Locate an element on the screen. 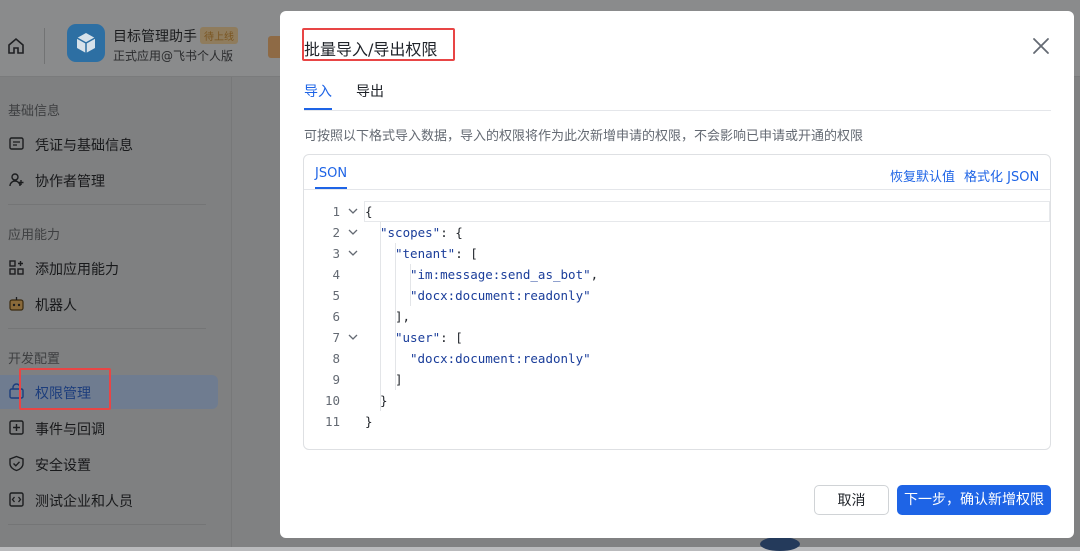  code-text: "user": [ is located at coordinates (429, 337).